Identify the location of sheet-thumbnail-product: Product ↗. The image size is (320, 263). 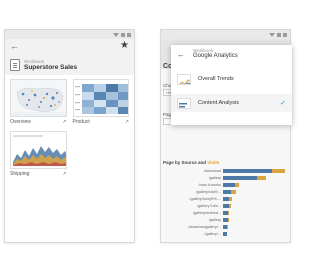
(100, 102).